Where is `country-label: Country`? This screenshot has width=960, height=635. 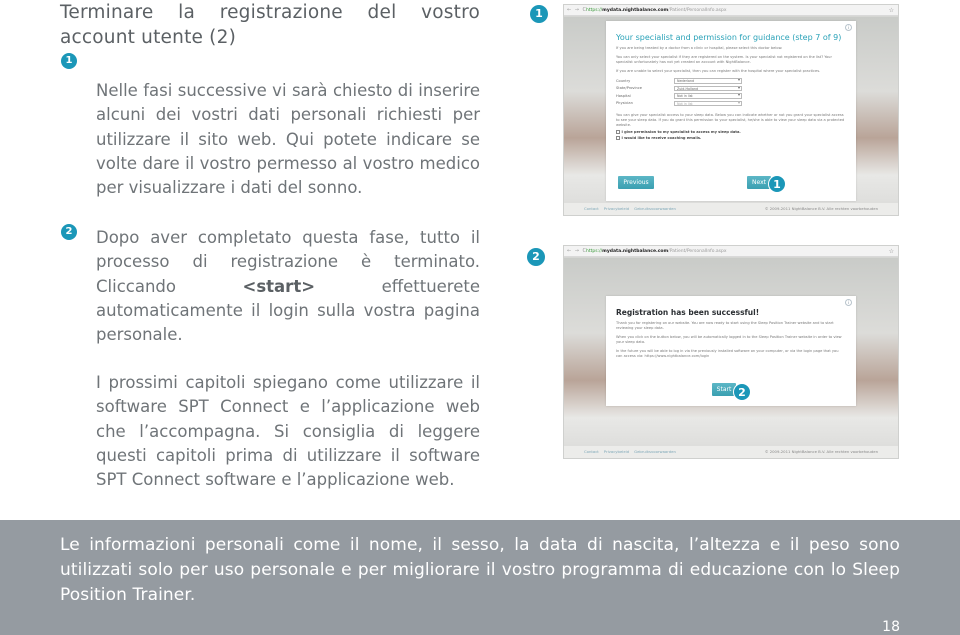
country-label: Country is located at coordinates (623, 80).